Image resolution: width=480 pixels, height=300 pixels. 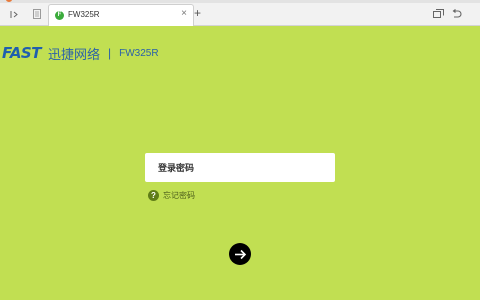 What do you see at coordinates (197, 13) in the screenshot?
I see `new-tab-icon: +` at bounding box center [197, 13].